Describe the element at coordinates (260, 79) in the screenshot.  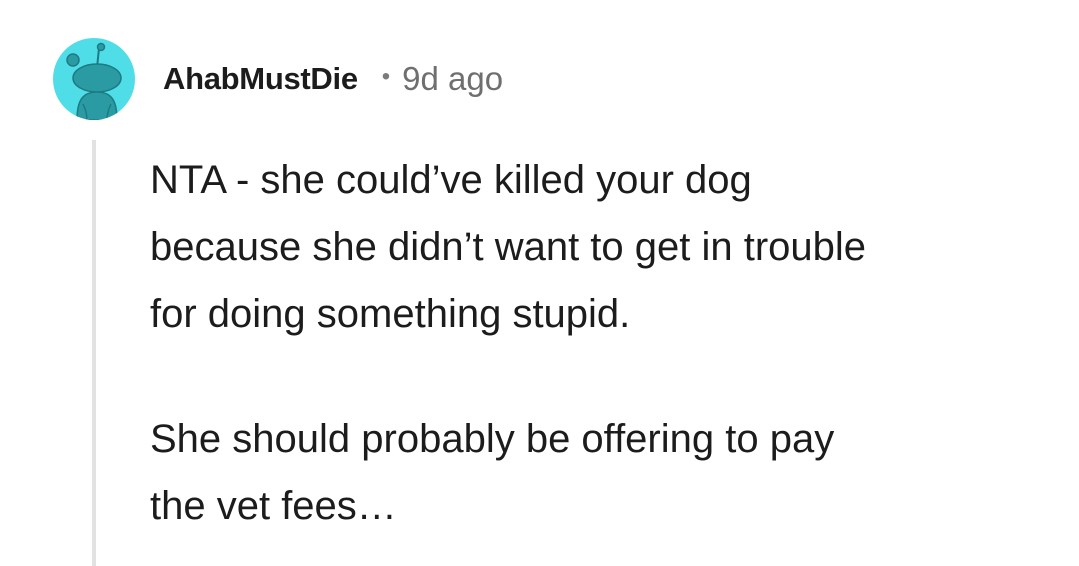
I see `username: AhabMustDie` at that location.